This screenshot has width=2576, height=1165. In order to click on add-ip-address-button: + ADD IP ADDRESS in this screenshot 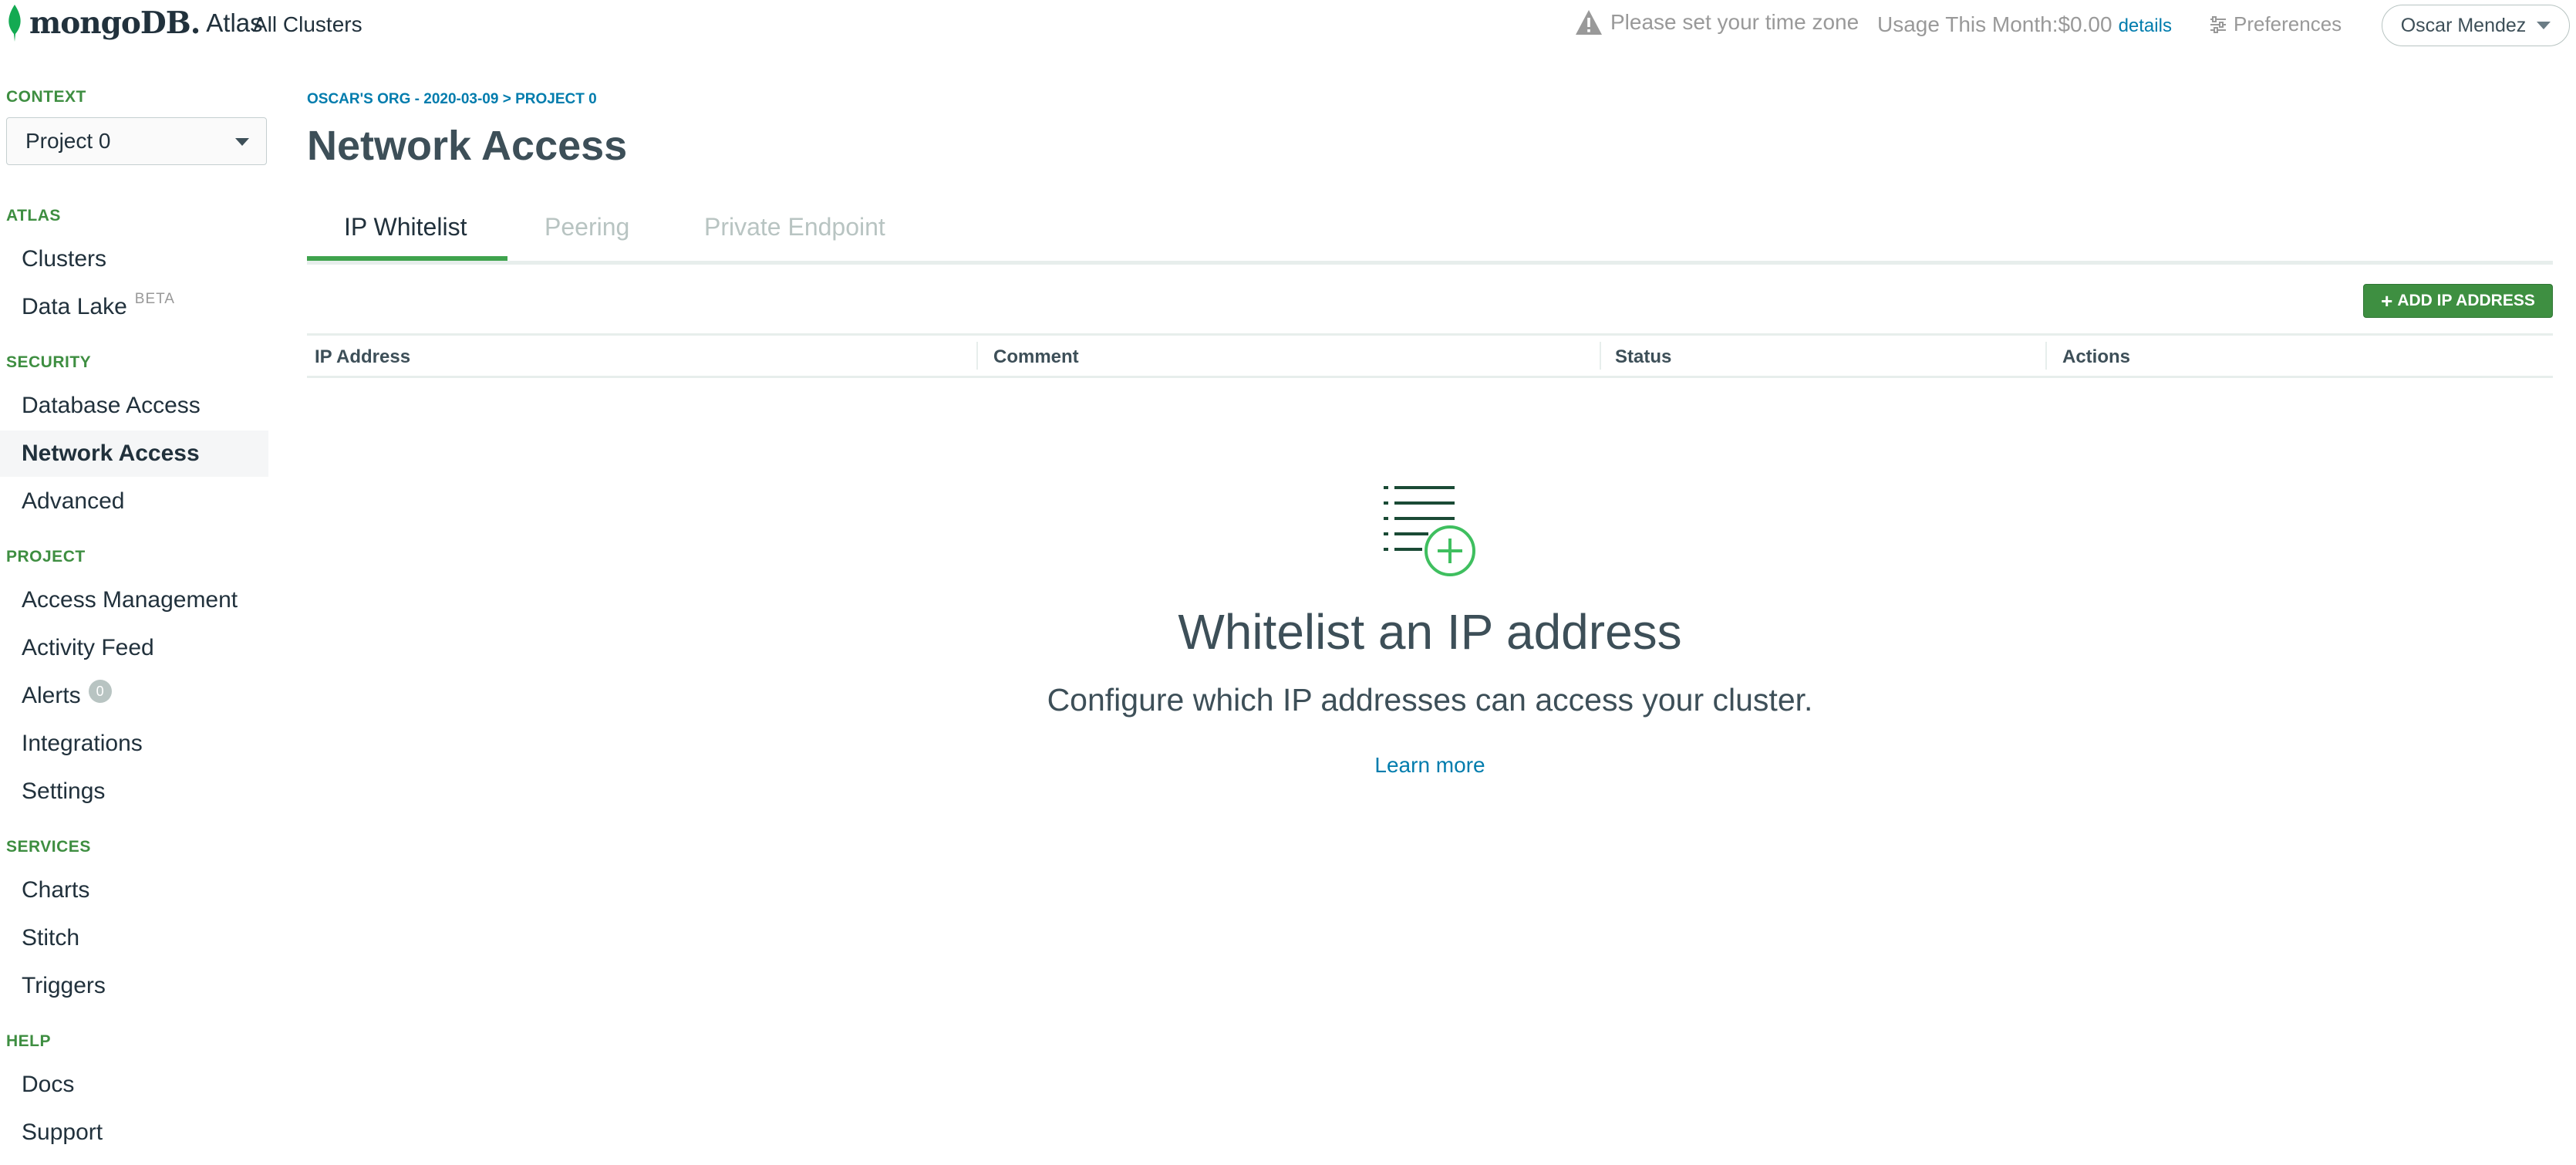, I will do `click(2458, 301)`.